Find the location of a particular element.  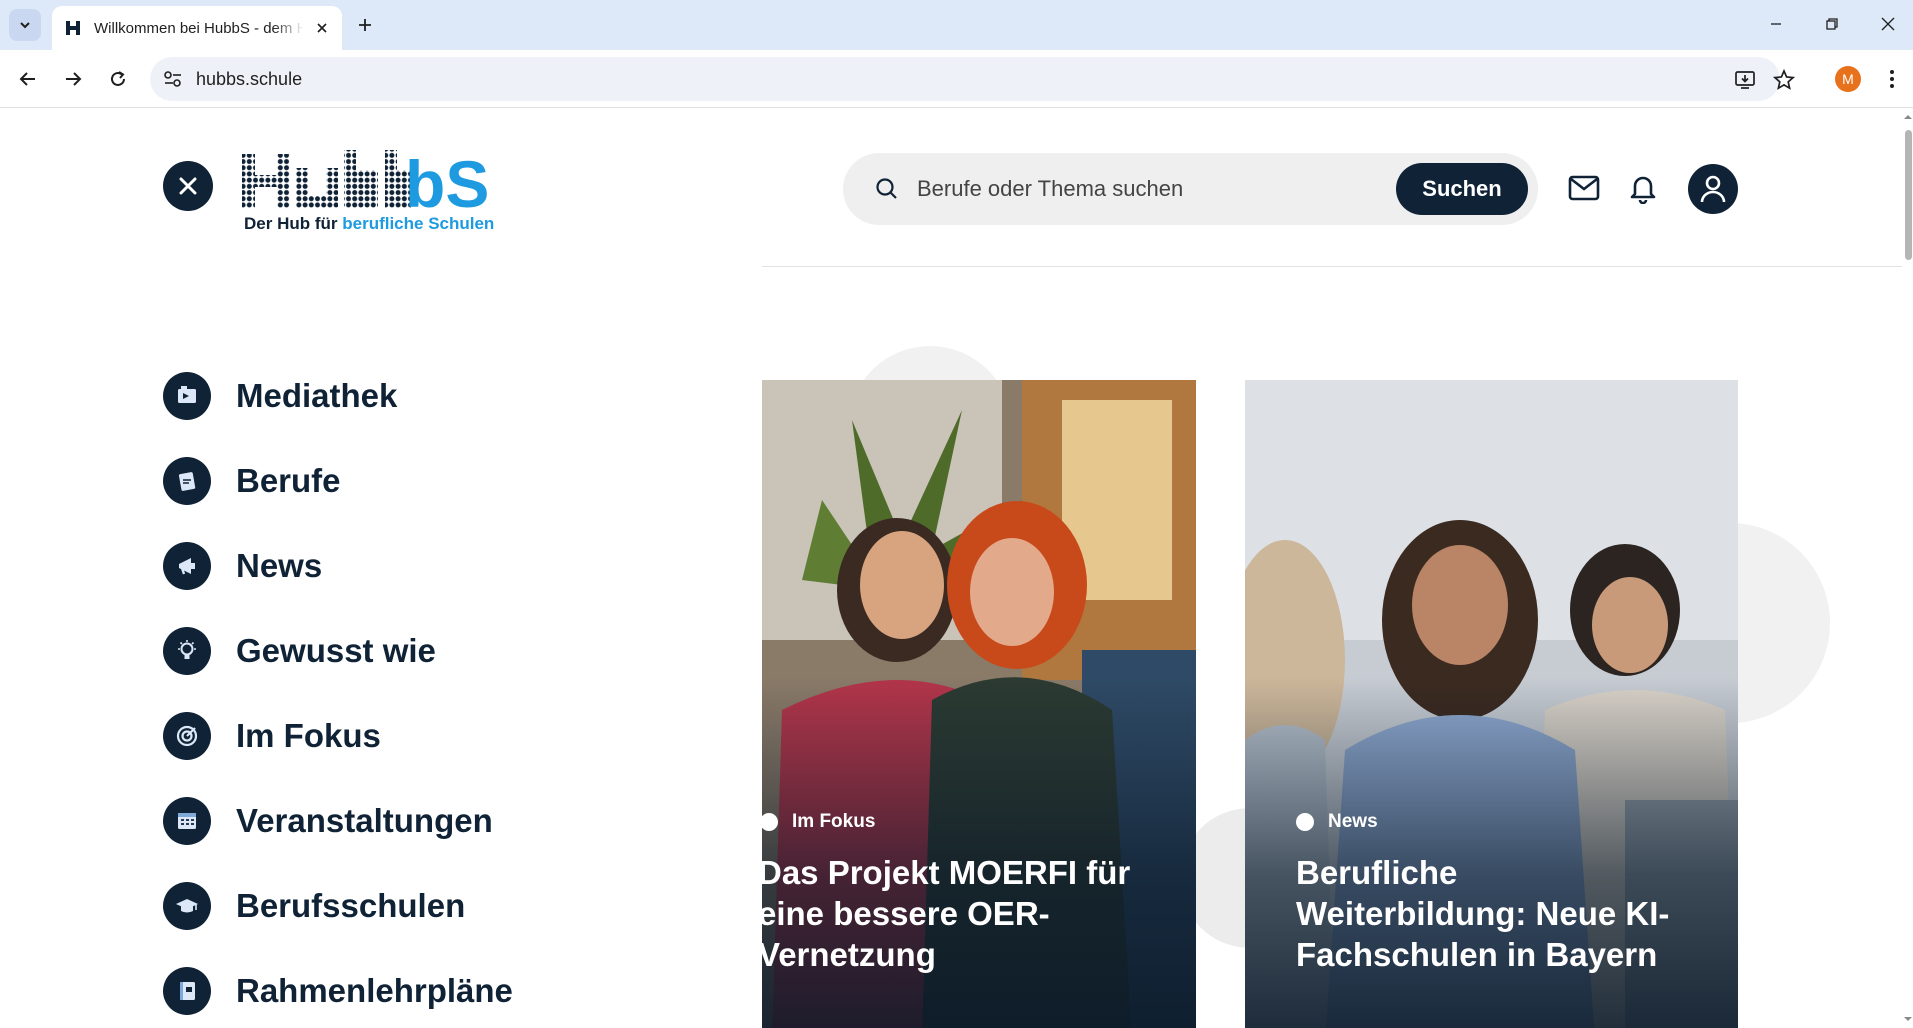

menu-item-berufe: Berufe is located at coordinates (393, 481).